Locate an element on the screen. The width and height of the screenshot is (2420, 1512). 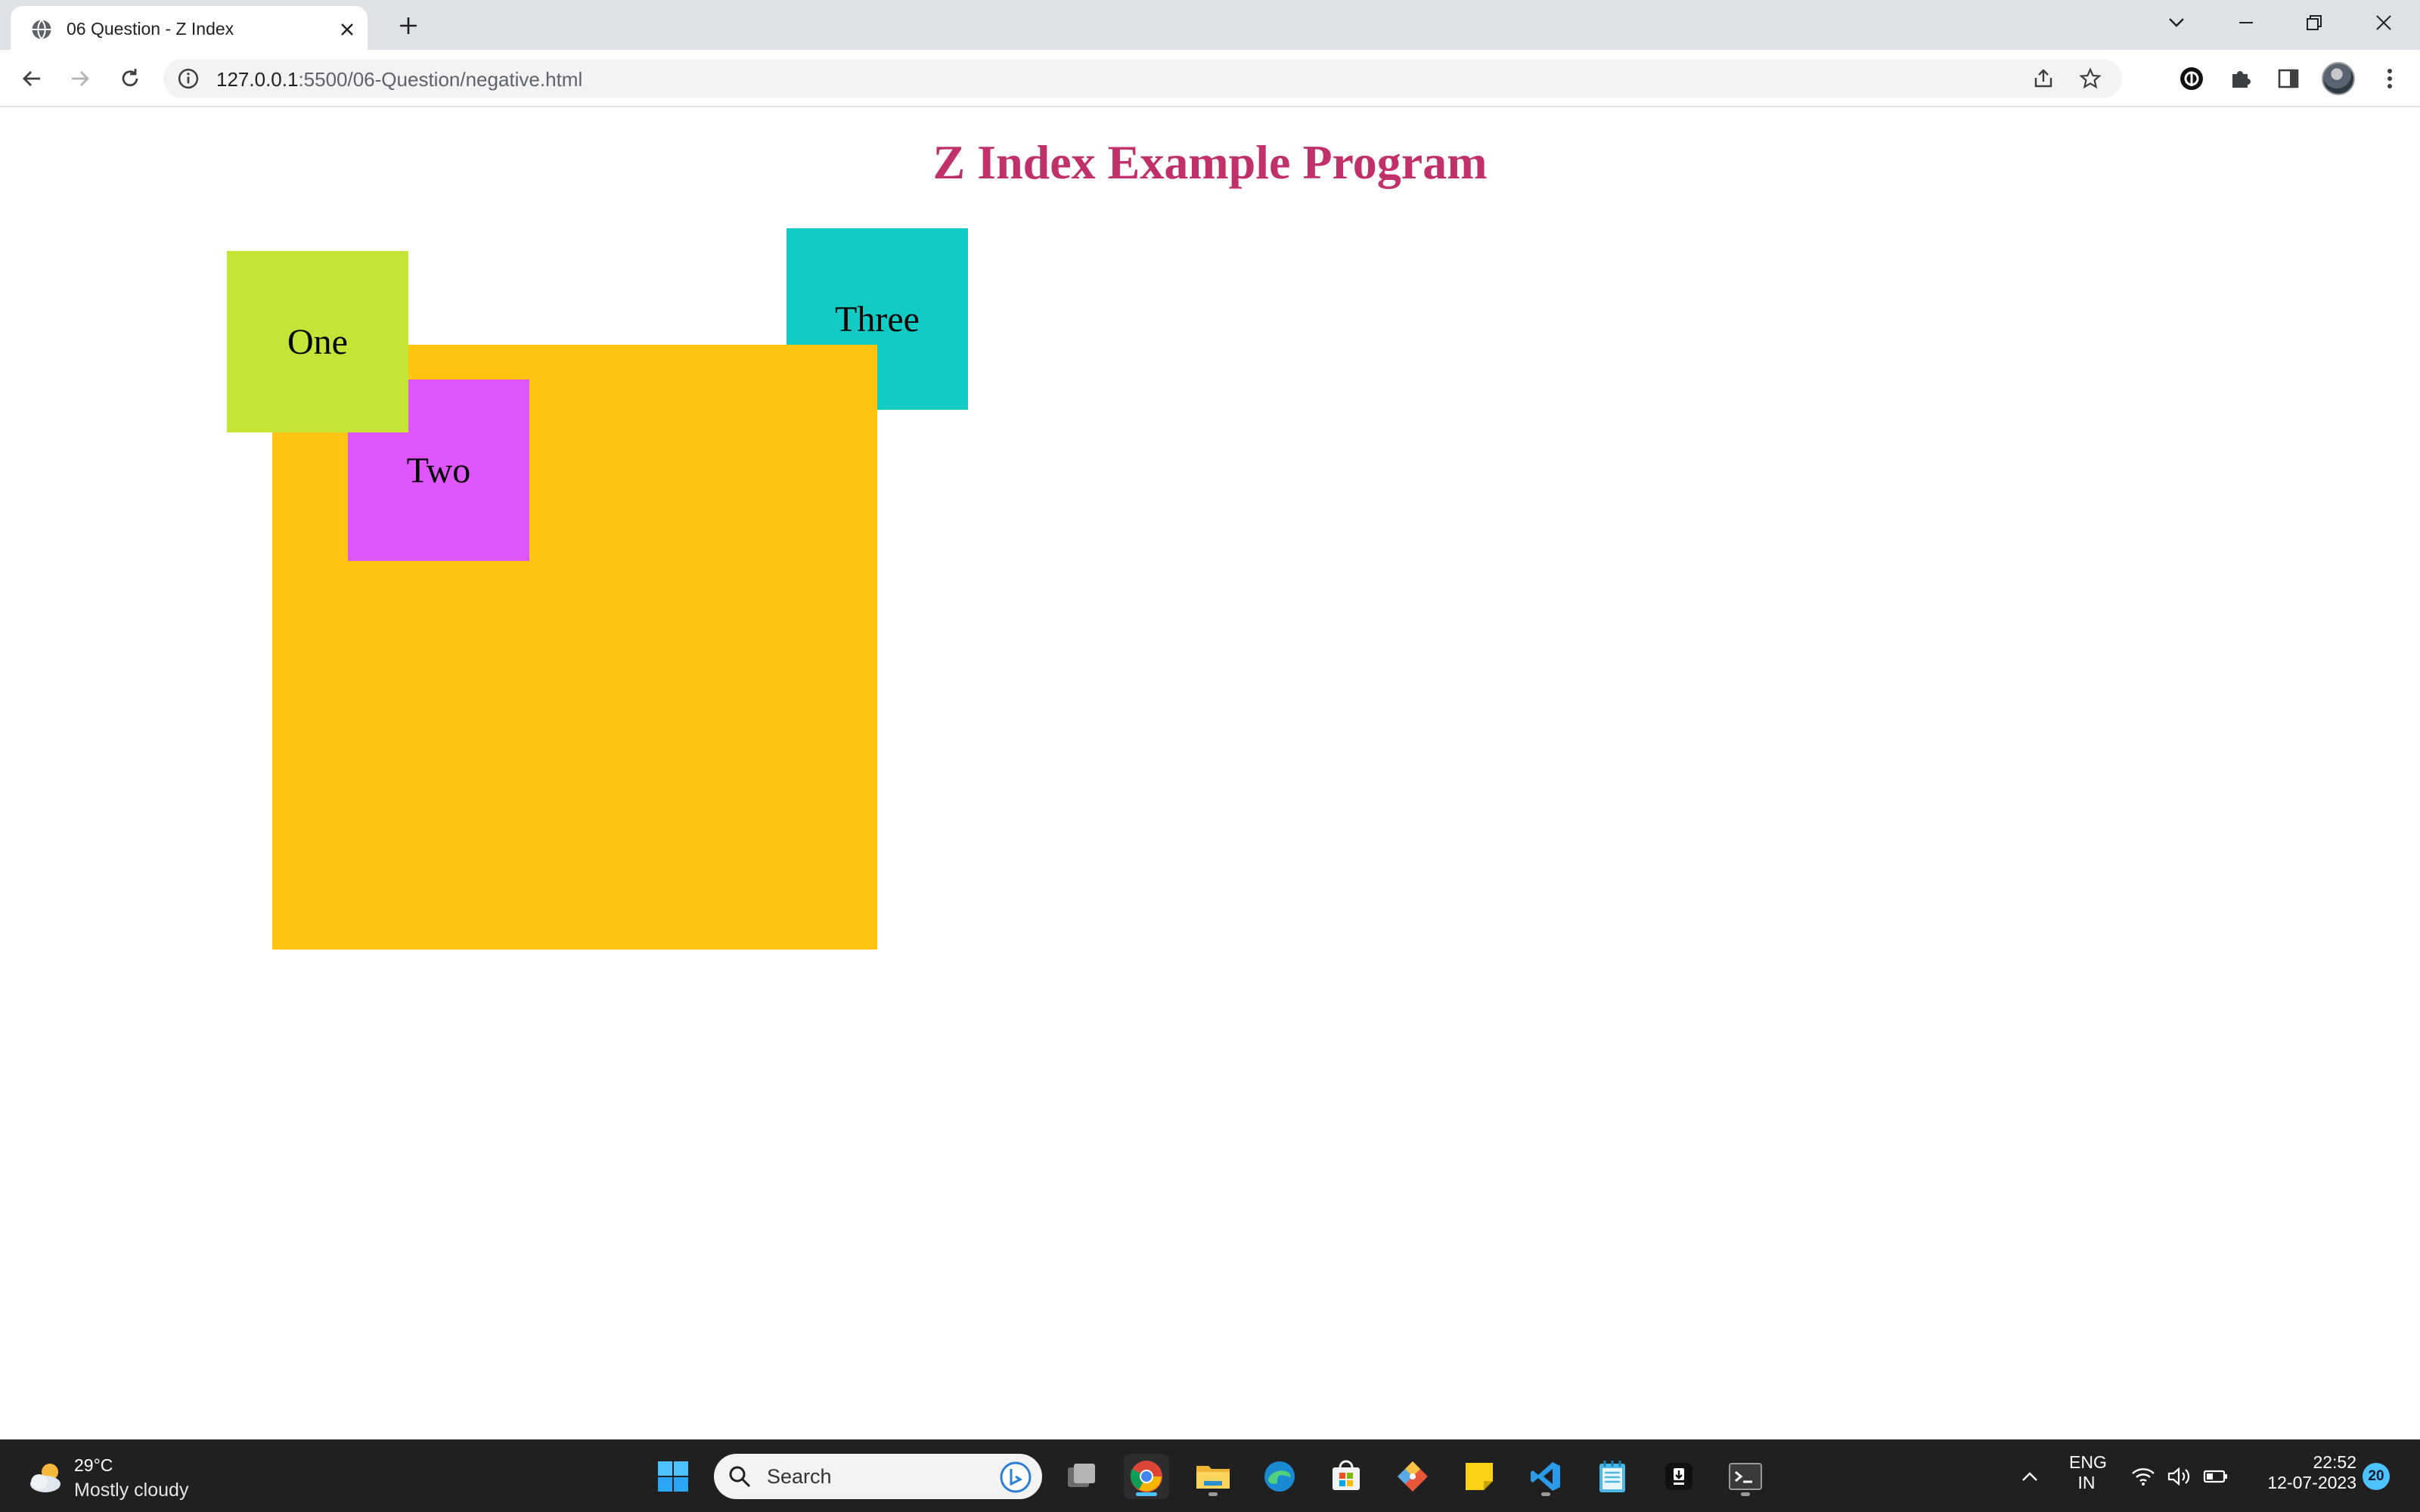
browser-titlebar: 06 Question - Z Index is located at coordinates (1210, 25).